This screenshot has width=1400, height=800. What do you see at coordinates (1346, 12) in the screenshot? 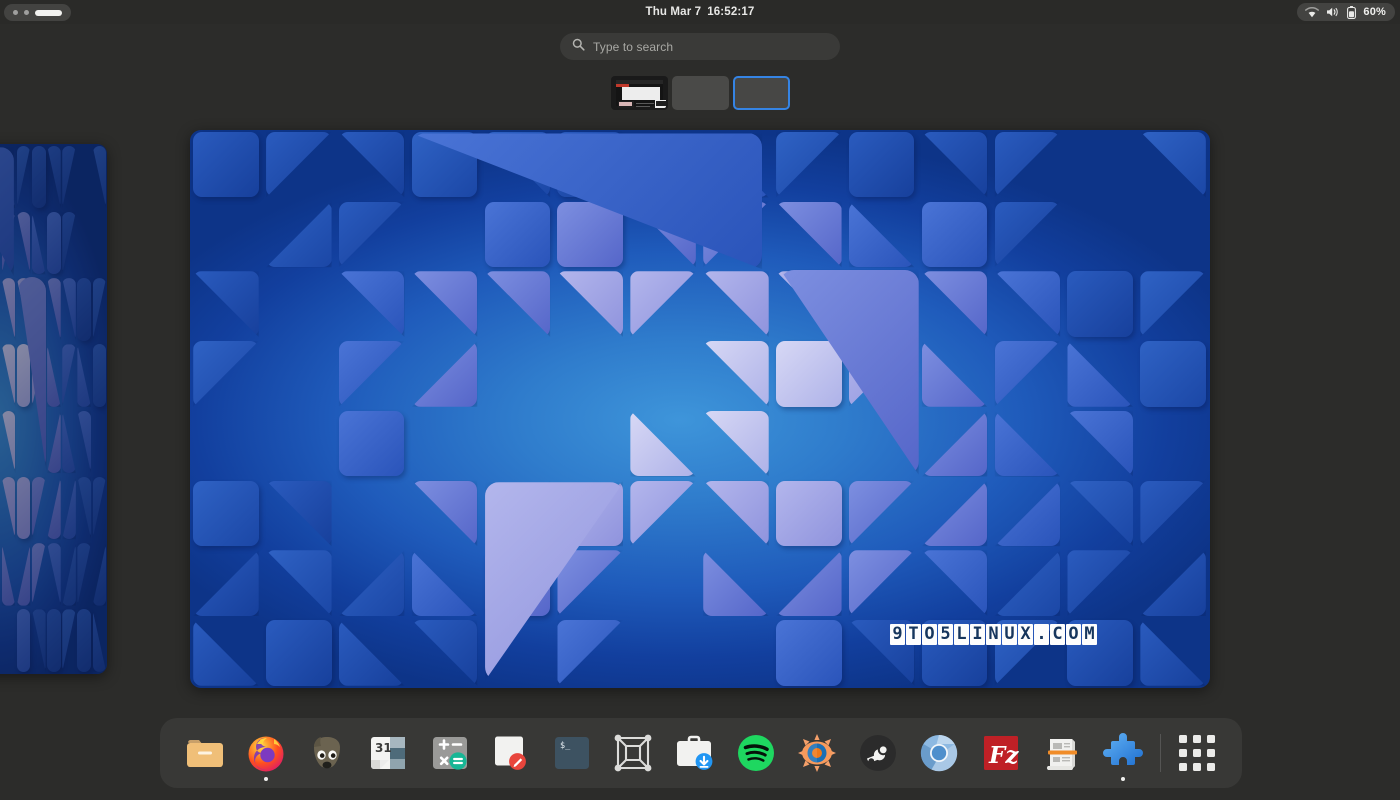
I see `system-status-menu: 60%` at bounding box center [1346, 12].